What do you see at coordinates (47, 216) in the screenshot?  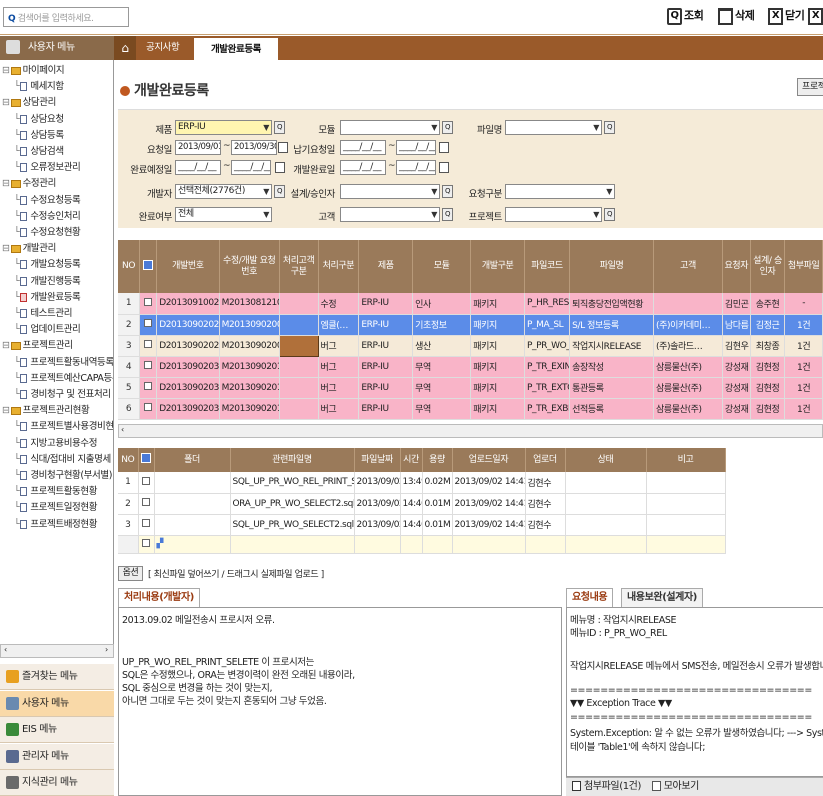 I see `tree-item: └ 수정승인처리` at bounding box center [47, 216].